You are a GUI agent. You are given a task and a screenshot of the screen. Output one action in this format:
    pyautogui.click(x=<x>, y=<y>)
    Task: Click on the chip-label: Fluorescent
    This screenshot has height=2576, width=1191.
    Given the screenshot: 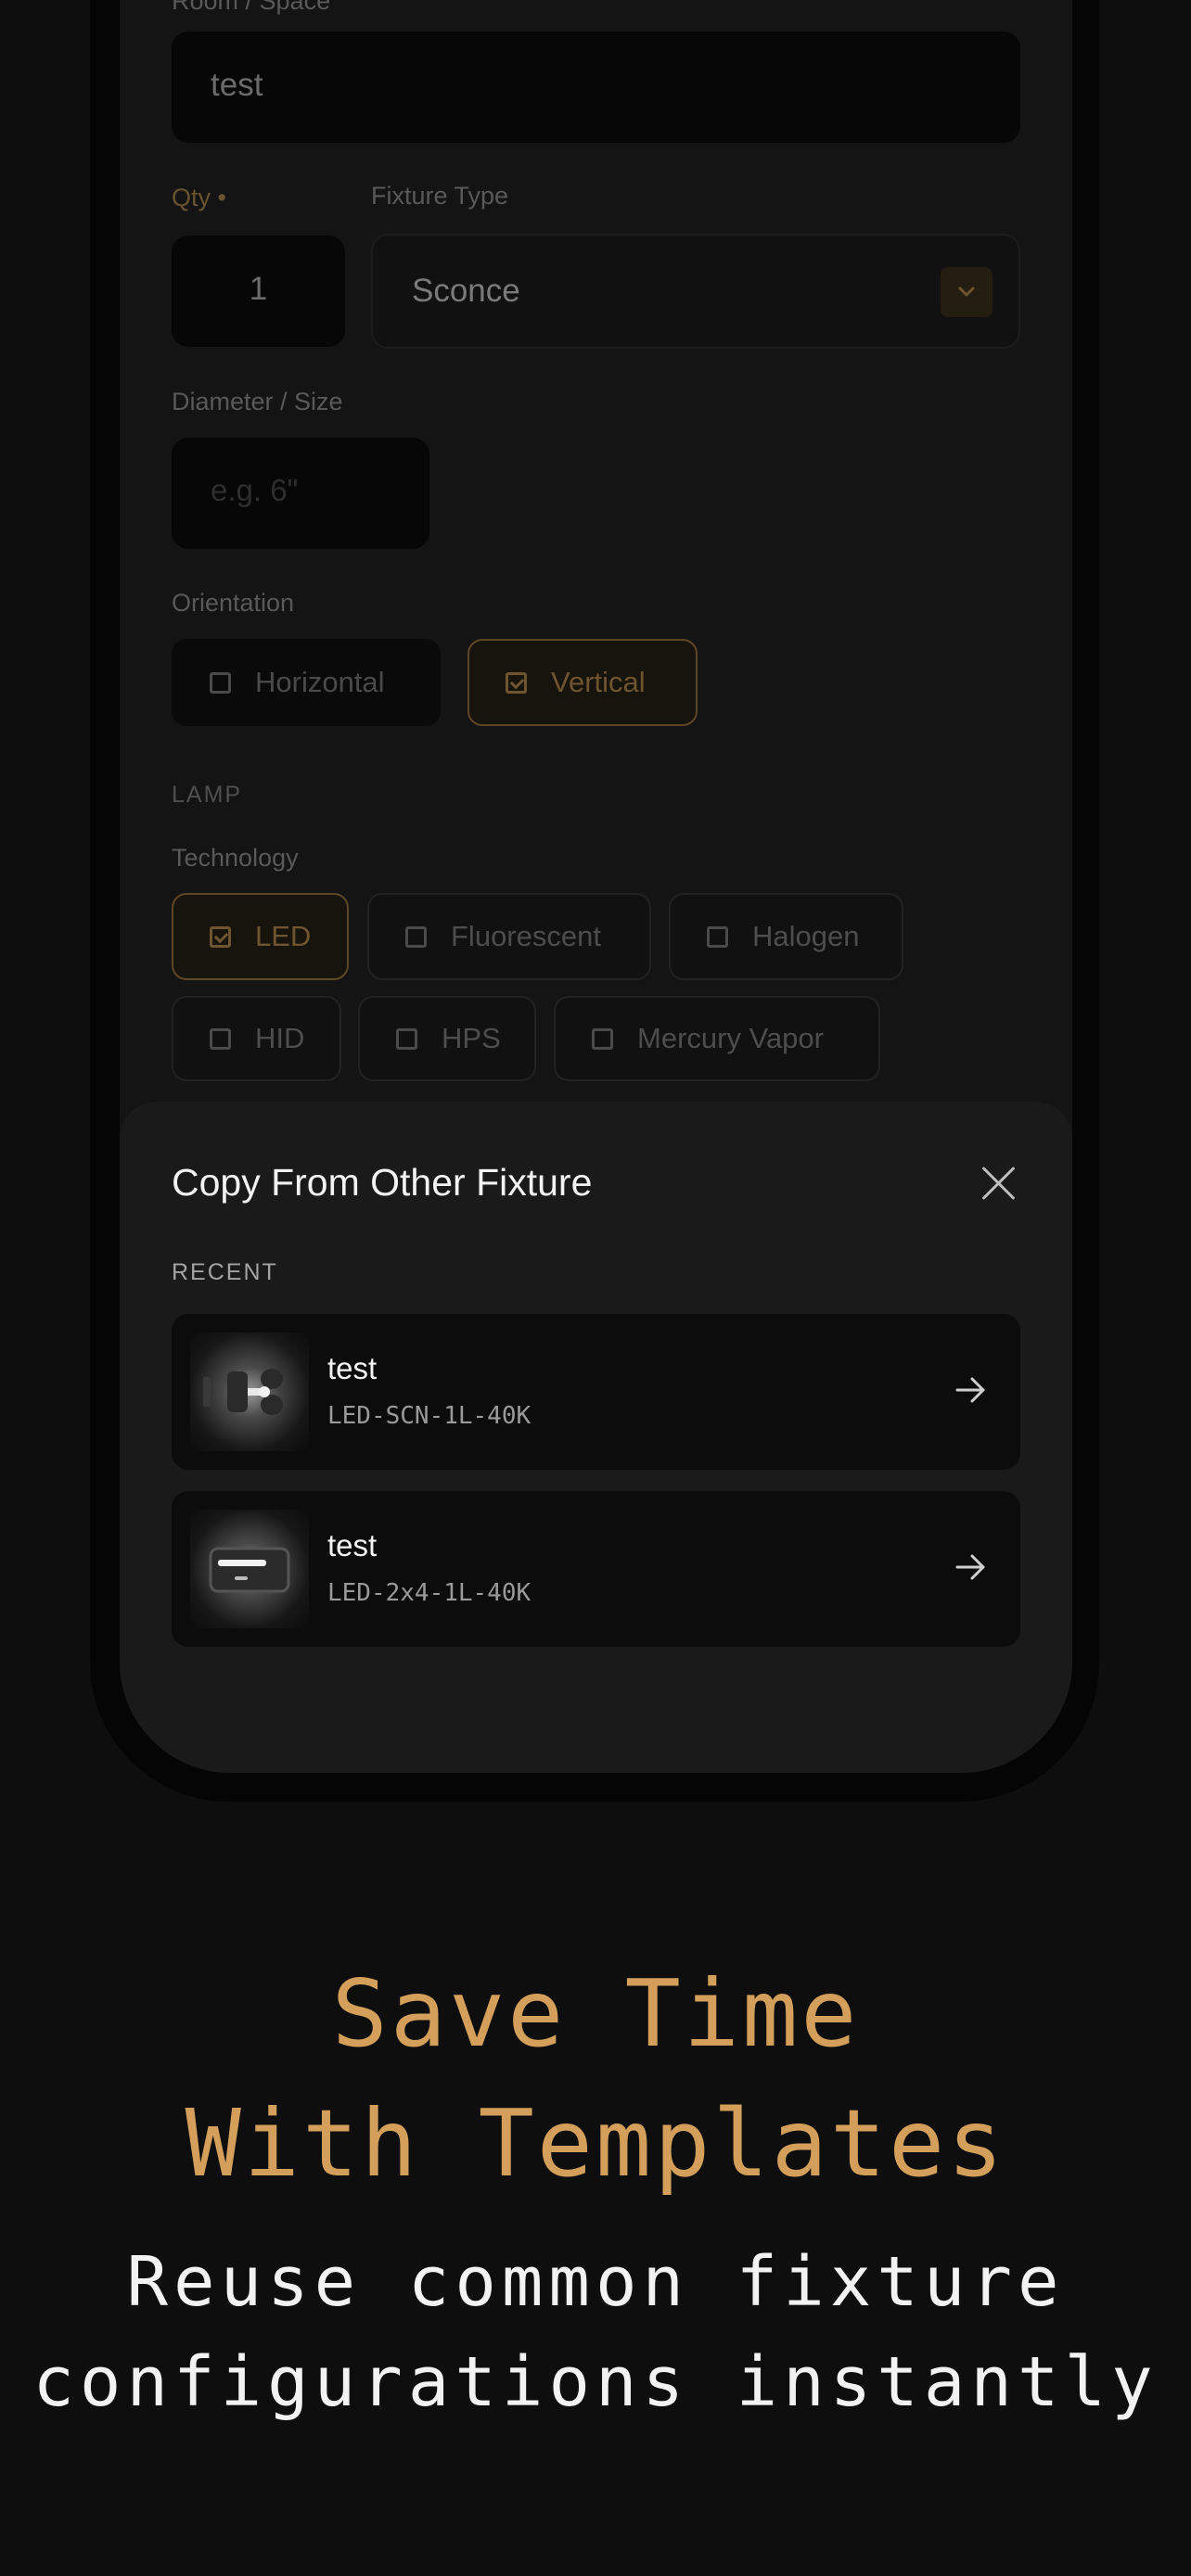 What is the action you would take?
    pyautogui.click(x=526, y=936)
    